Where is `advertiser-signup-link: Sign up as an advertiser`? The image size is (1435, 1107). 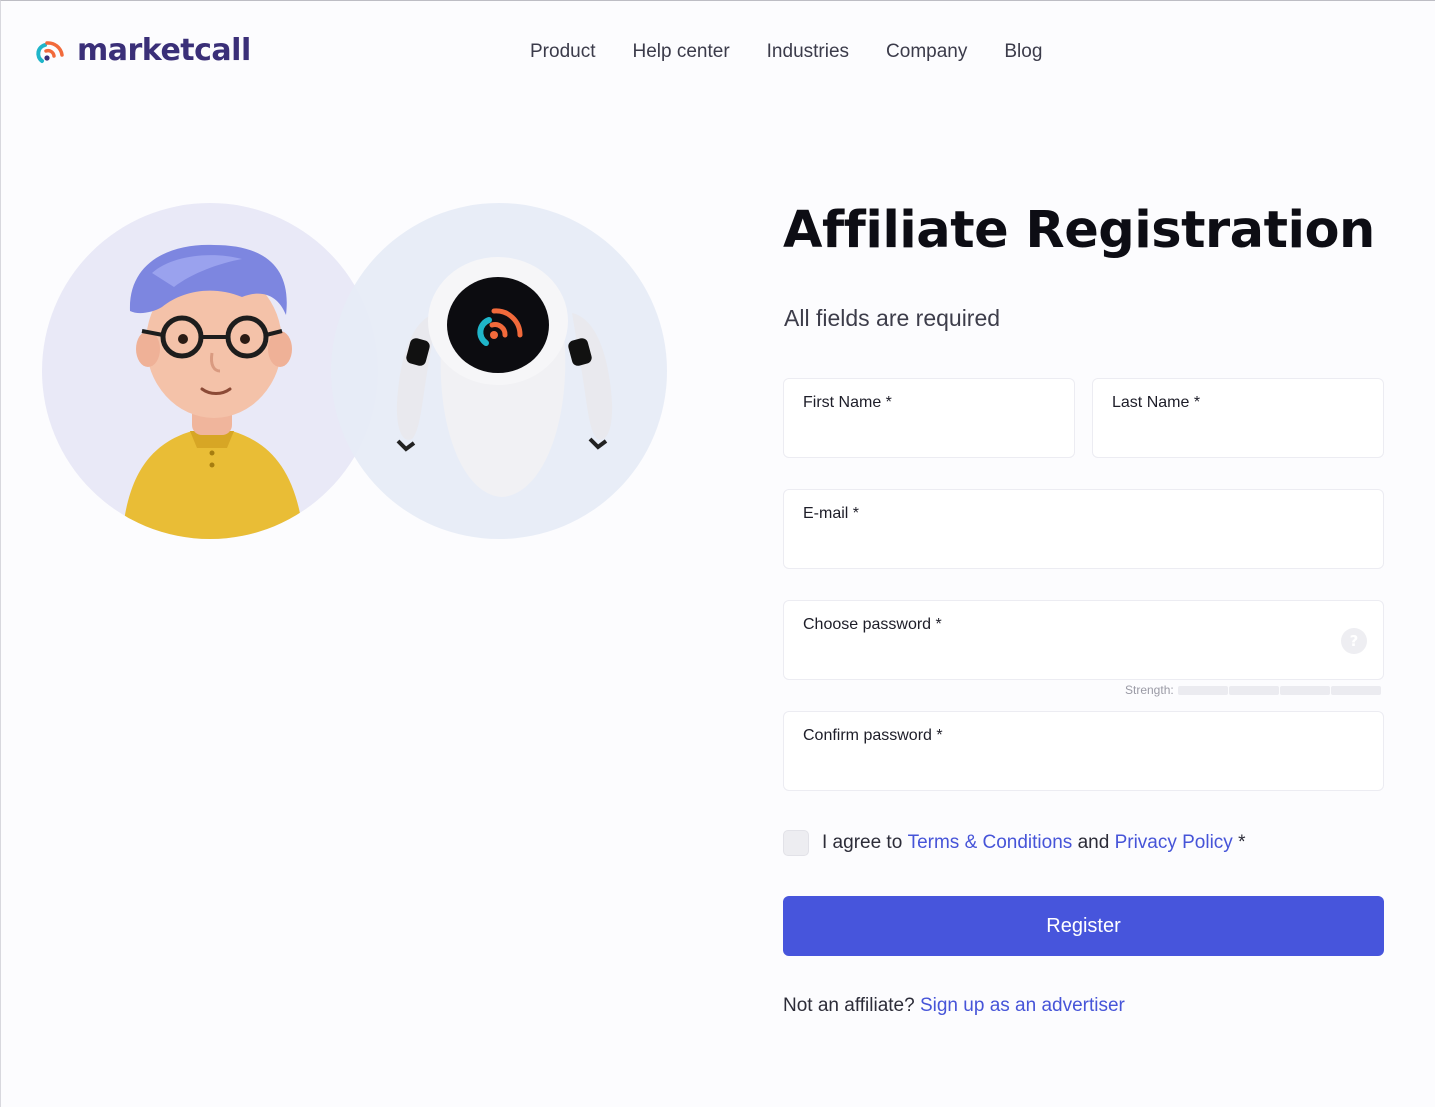 advertiser-signup-link: Sign up as an advertiser is located at coordinates (1022, 1005).